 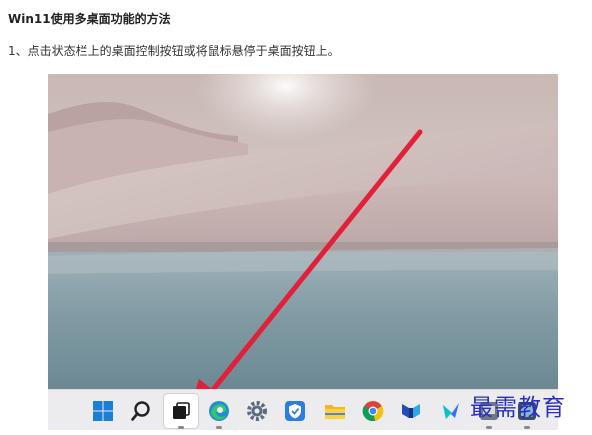 I want to click on edge-running-dot, so click(x=219, y=427).